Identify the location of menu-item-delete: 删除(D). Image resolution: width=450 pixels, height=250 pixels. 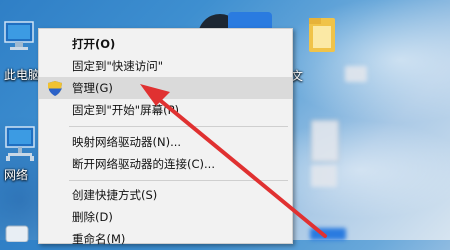
(165, 217).